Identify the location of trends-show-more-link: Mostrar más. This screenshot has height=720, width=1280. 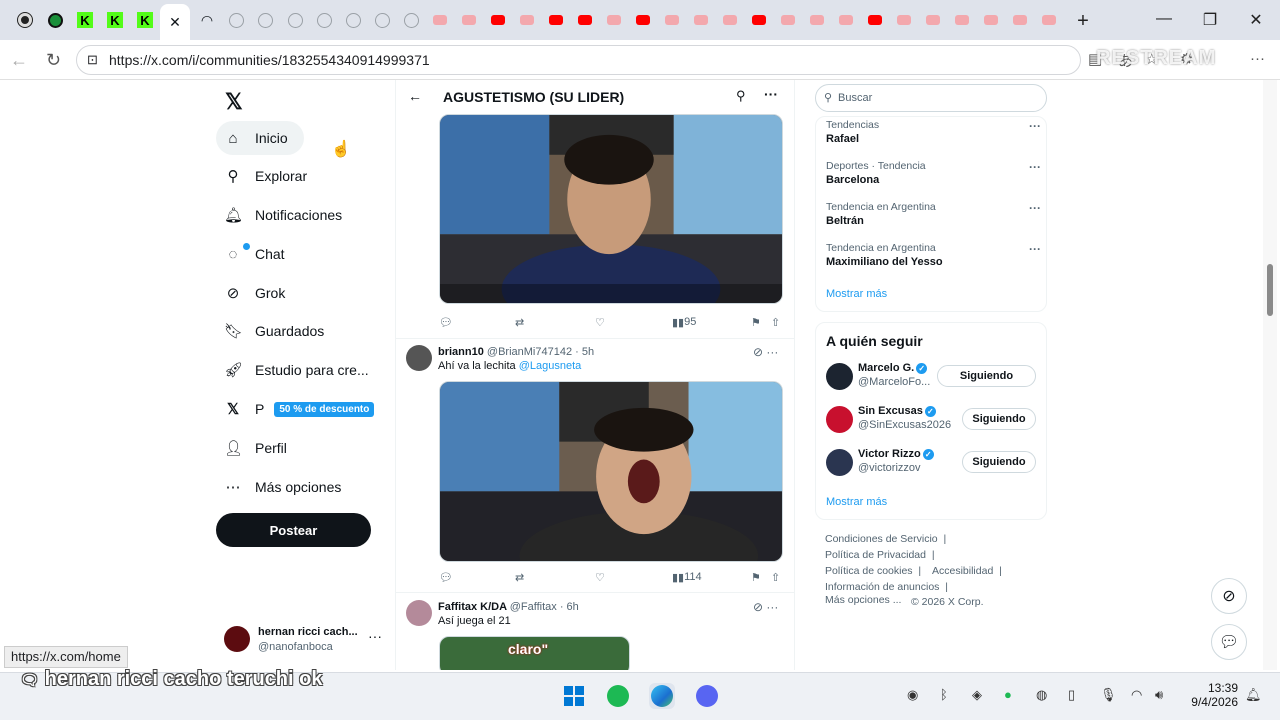
(856, 294).